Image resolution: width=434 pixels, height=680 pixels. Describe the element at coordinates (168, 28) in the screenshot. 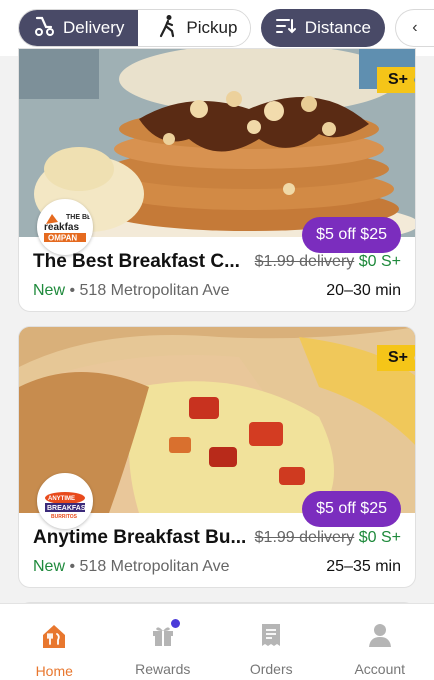

I see `walking-person-icon` at that location.